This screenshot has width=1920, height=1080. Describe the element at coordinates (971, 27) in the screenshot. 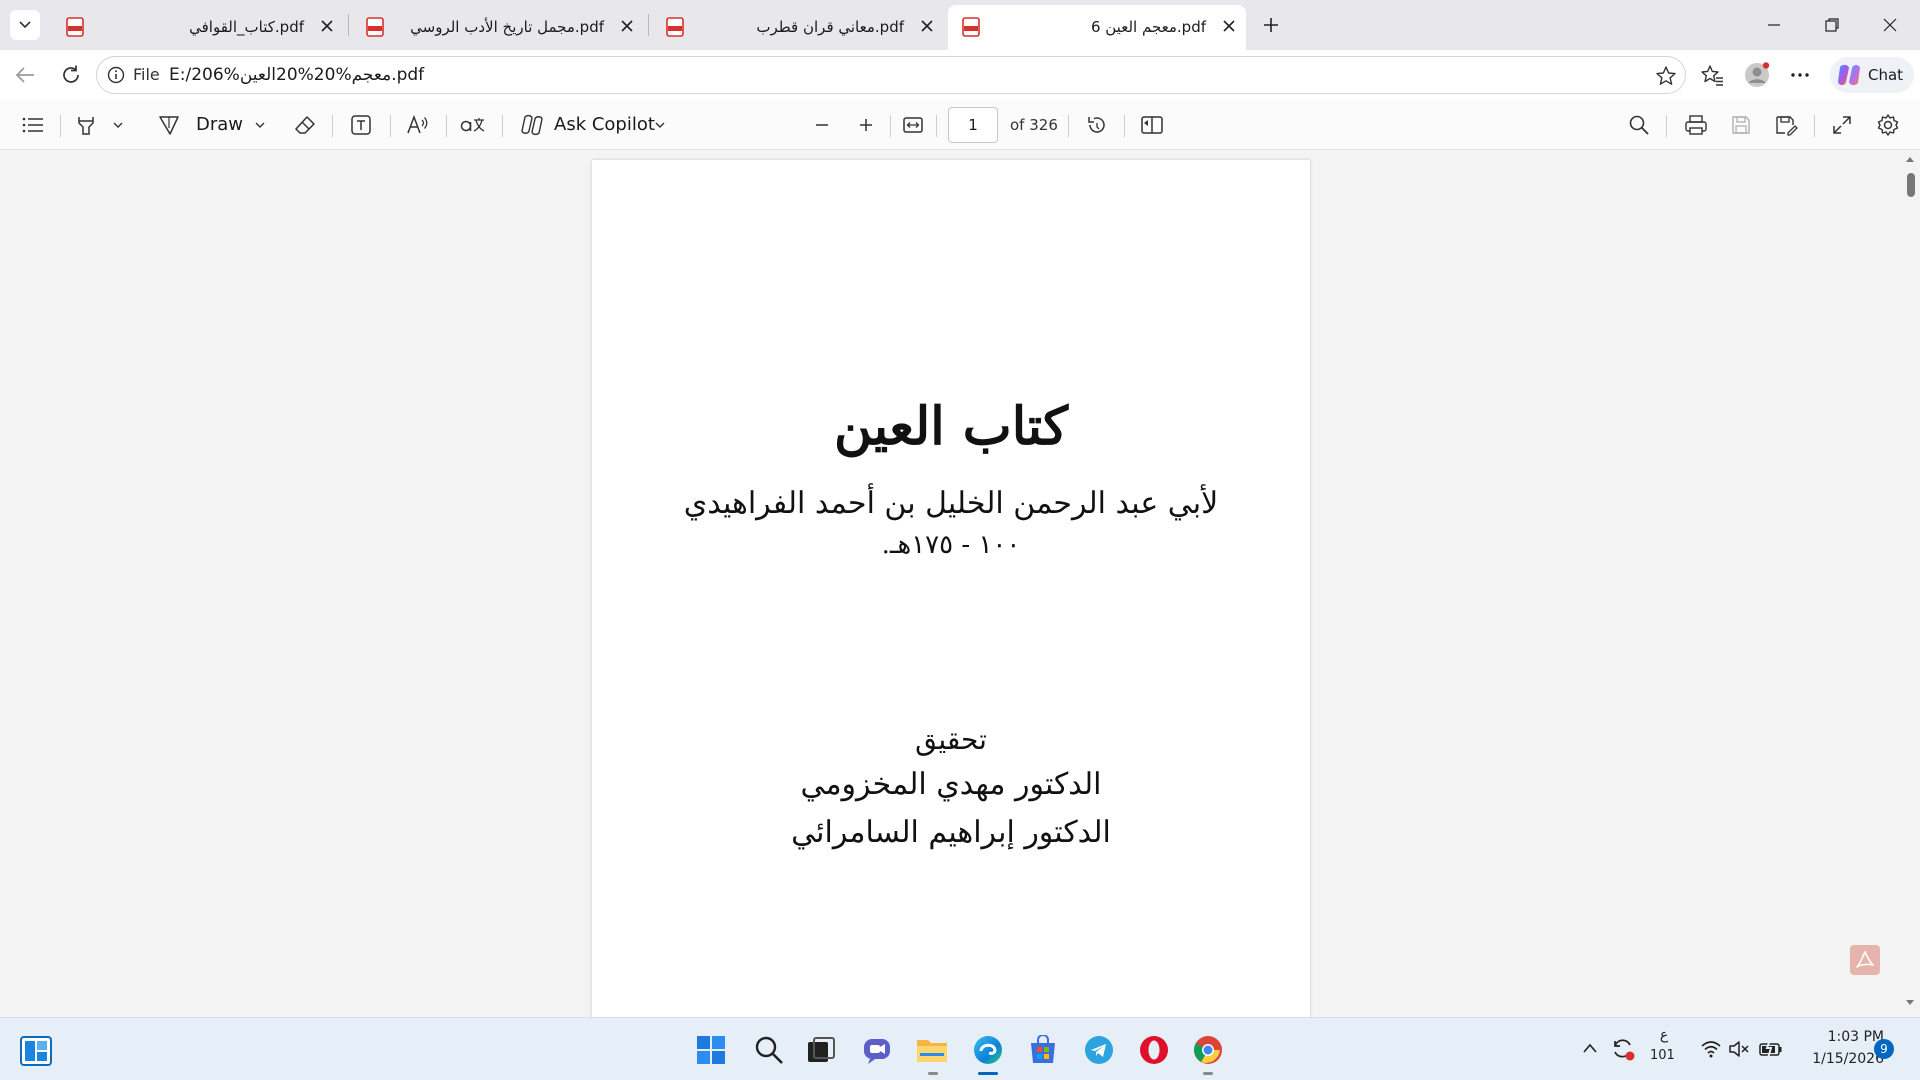

I see `pdf-icon` at that location.